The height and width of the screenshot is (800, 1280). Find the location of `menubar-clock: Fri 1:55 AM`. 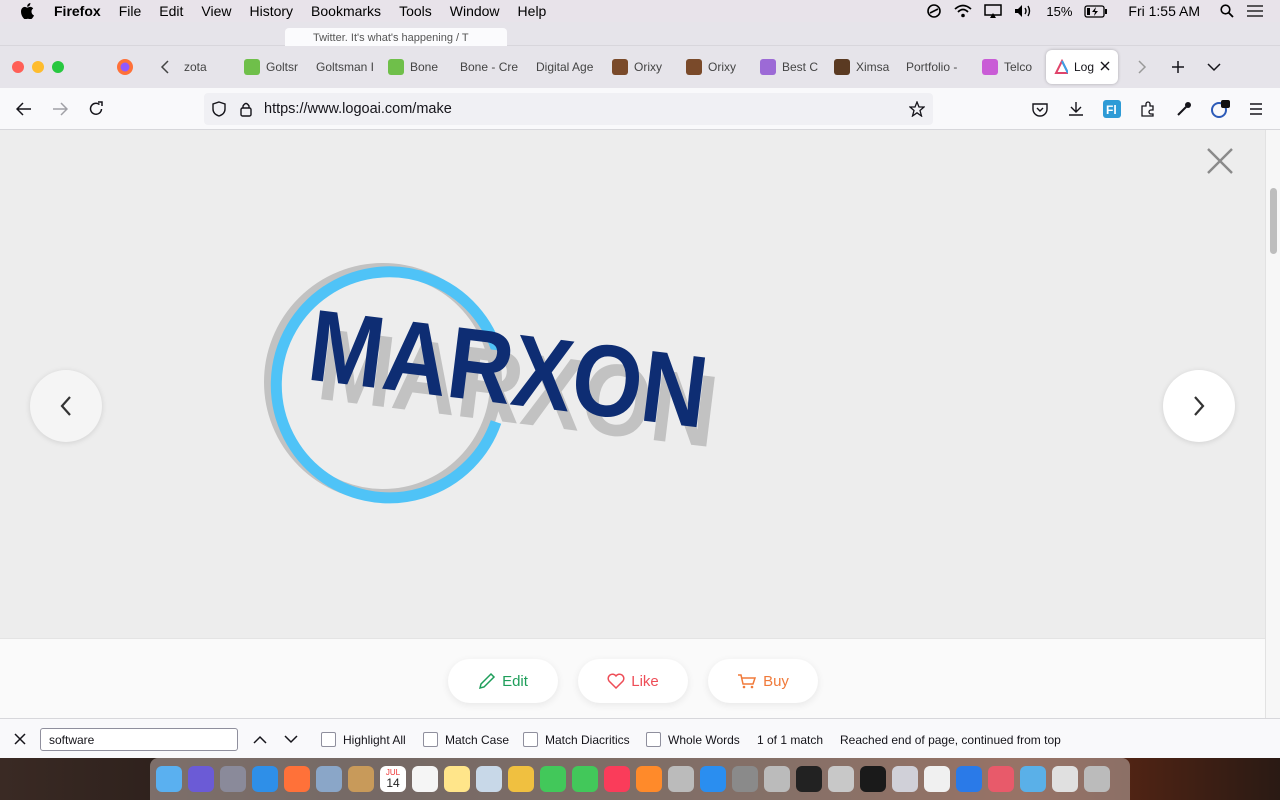

menubar-clock: Fri 1:55 AM is located at coordinates (1164, 11).